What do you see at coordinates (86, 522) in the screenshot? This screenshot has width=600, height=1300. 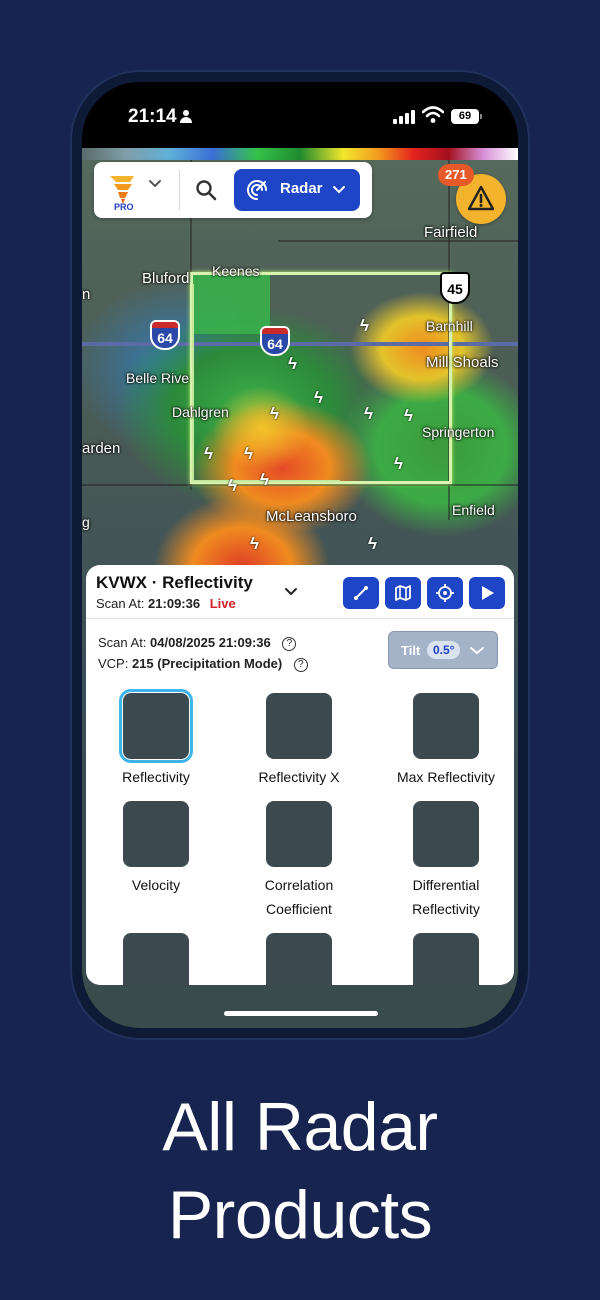 I see `town-label: g` at bounding box center [86, 522].